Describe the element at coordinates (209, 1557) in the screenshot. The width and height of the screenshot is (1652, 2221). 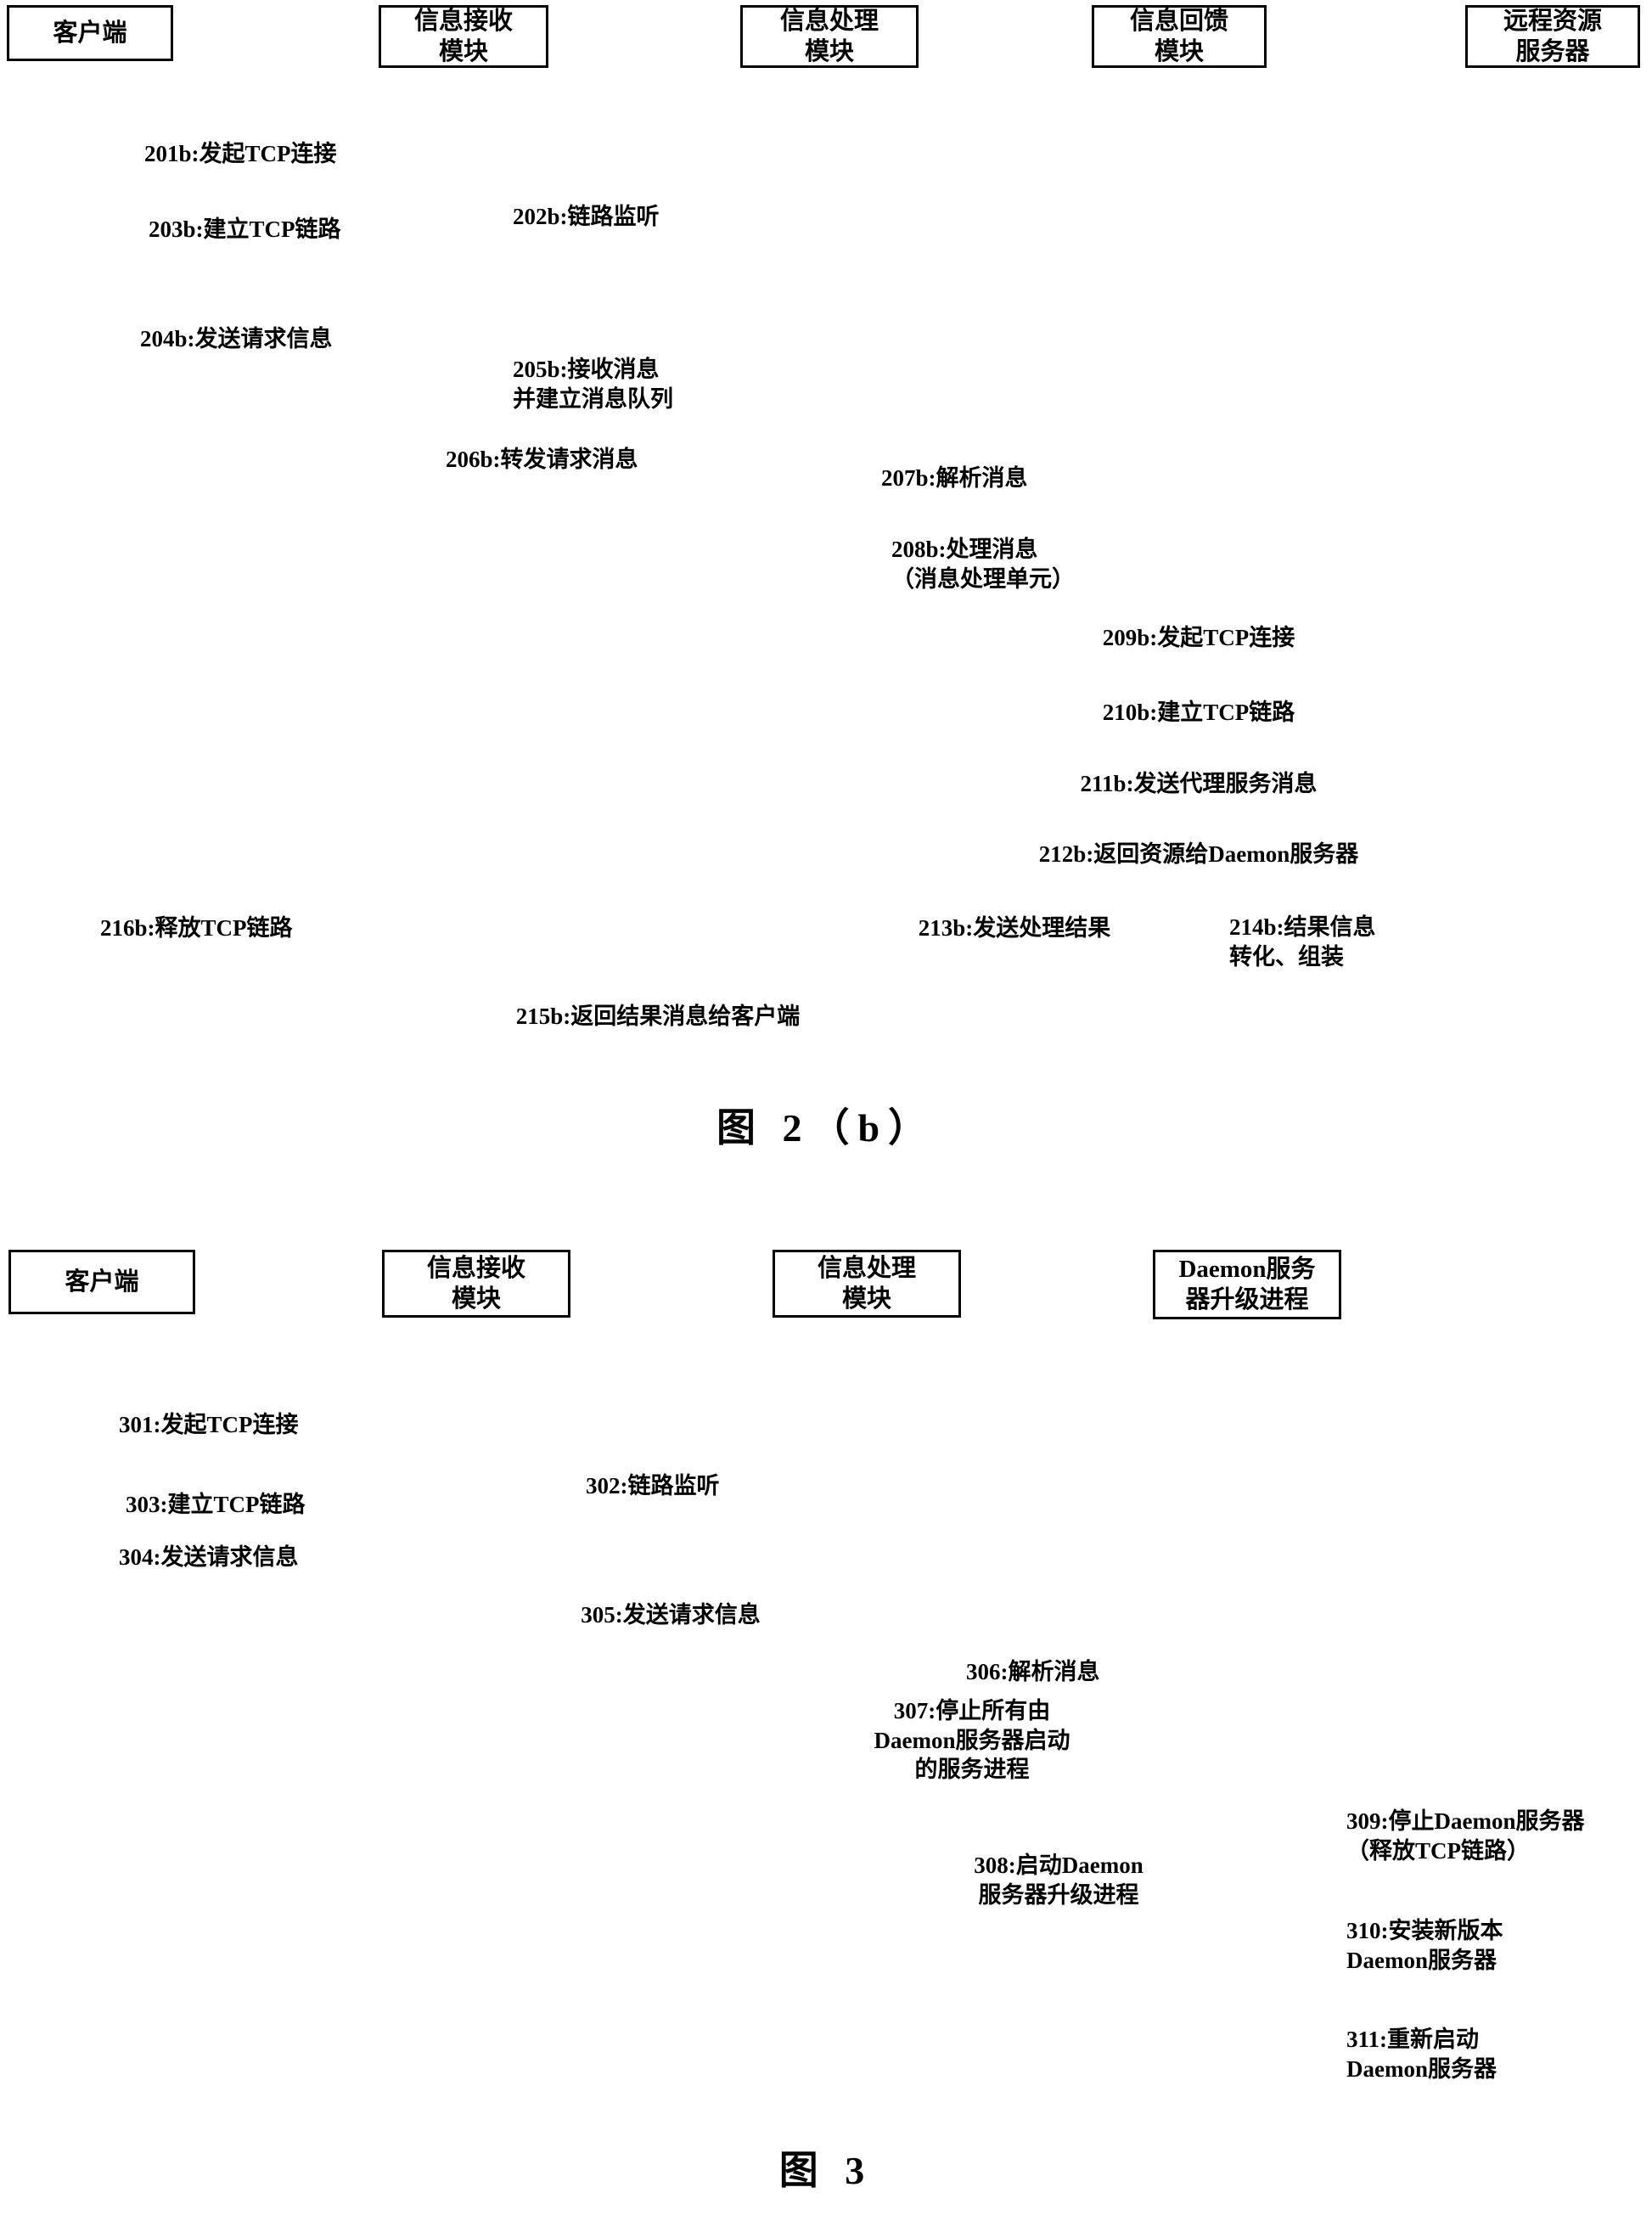
I see `message-label-304: 304:发送请求信息` at that location.